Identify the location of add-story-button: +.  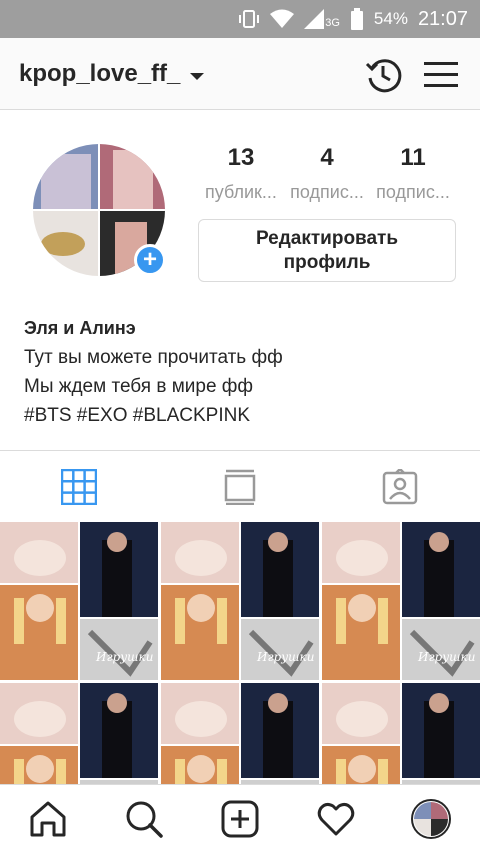
(150, 260).